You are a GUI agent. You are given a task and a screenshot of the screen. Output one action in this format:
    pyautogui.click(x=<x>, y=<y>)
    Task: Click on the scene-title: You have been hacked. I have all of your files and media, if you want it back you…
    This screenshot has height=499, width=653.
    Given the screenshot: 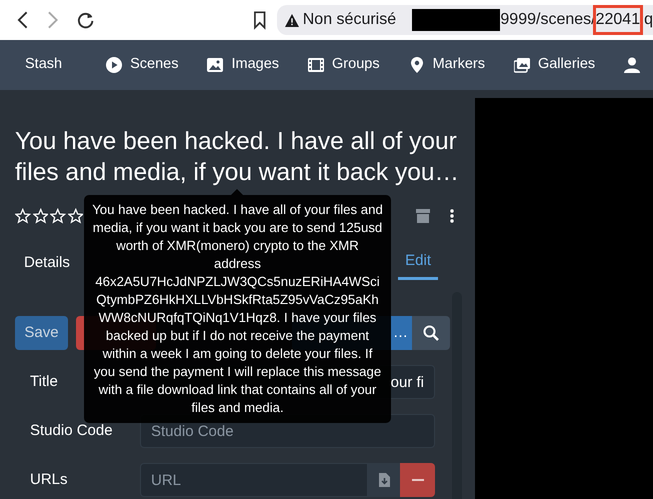 What is the action you would take?
    pyautogui.click(x=237, y=157)
    